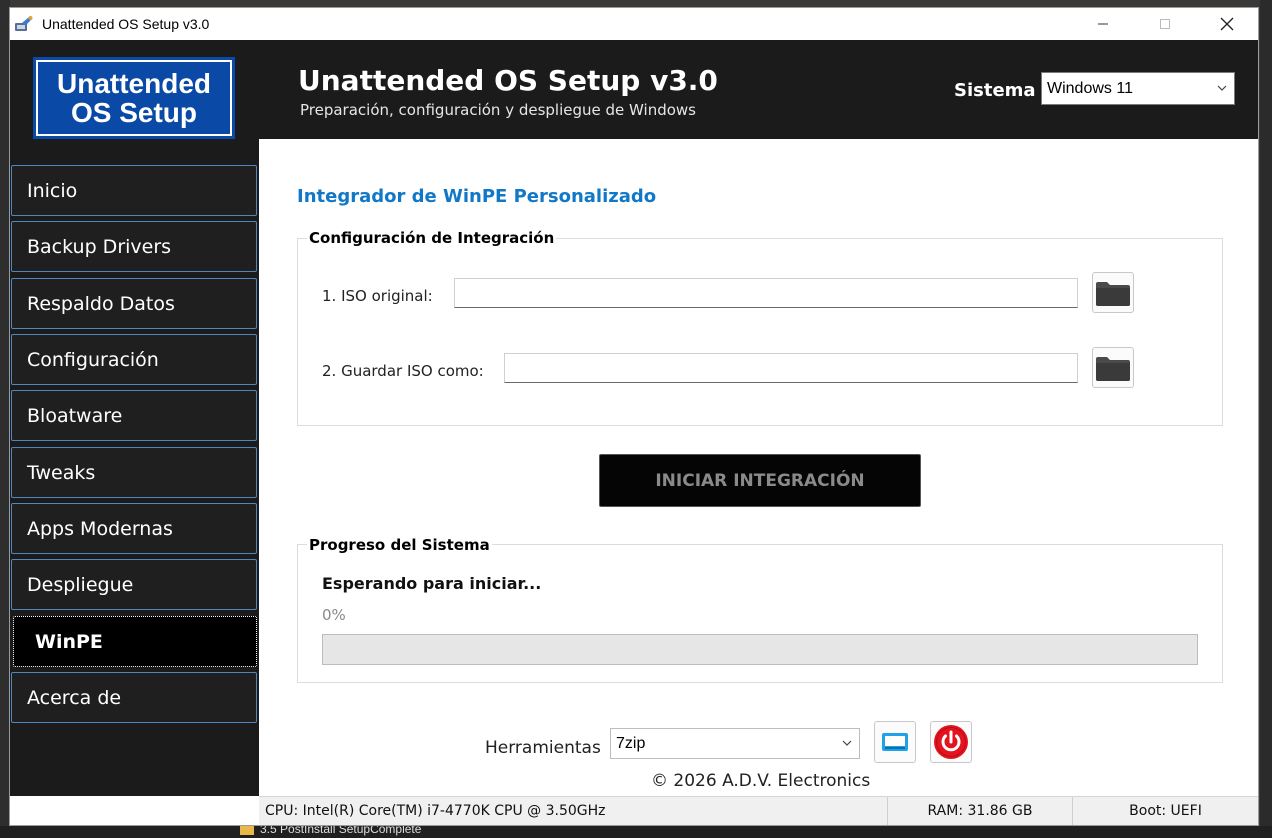 The height and width of the screenshot is (838, 1272). Describe the element at coordinates (760, 649) in the screenshot. I see `progress-bar` at that location.